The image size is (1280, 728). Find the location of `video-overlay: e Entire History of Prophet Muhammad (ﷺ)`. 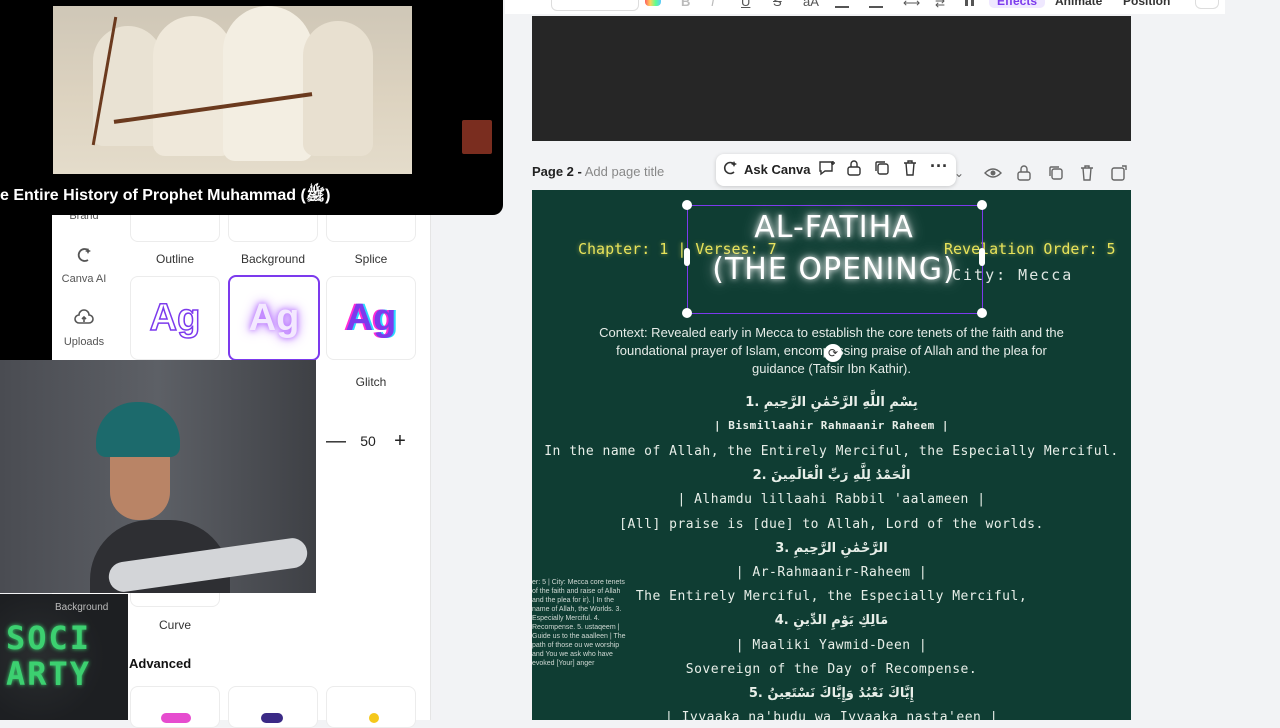

video-overlay: e Entire History of Prophet Muhammad (ﷺ) is located at coordinates (251, 107).